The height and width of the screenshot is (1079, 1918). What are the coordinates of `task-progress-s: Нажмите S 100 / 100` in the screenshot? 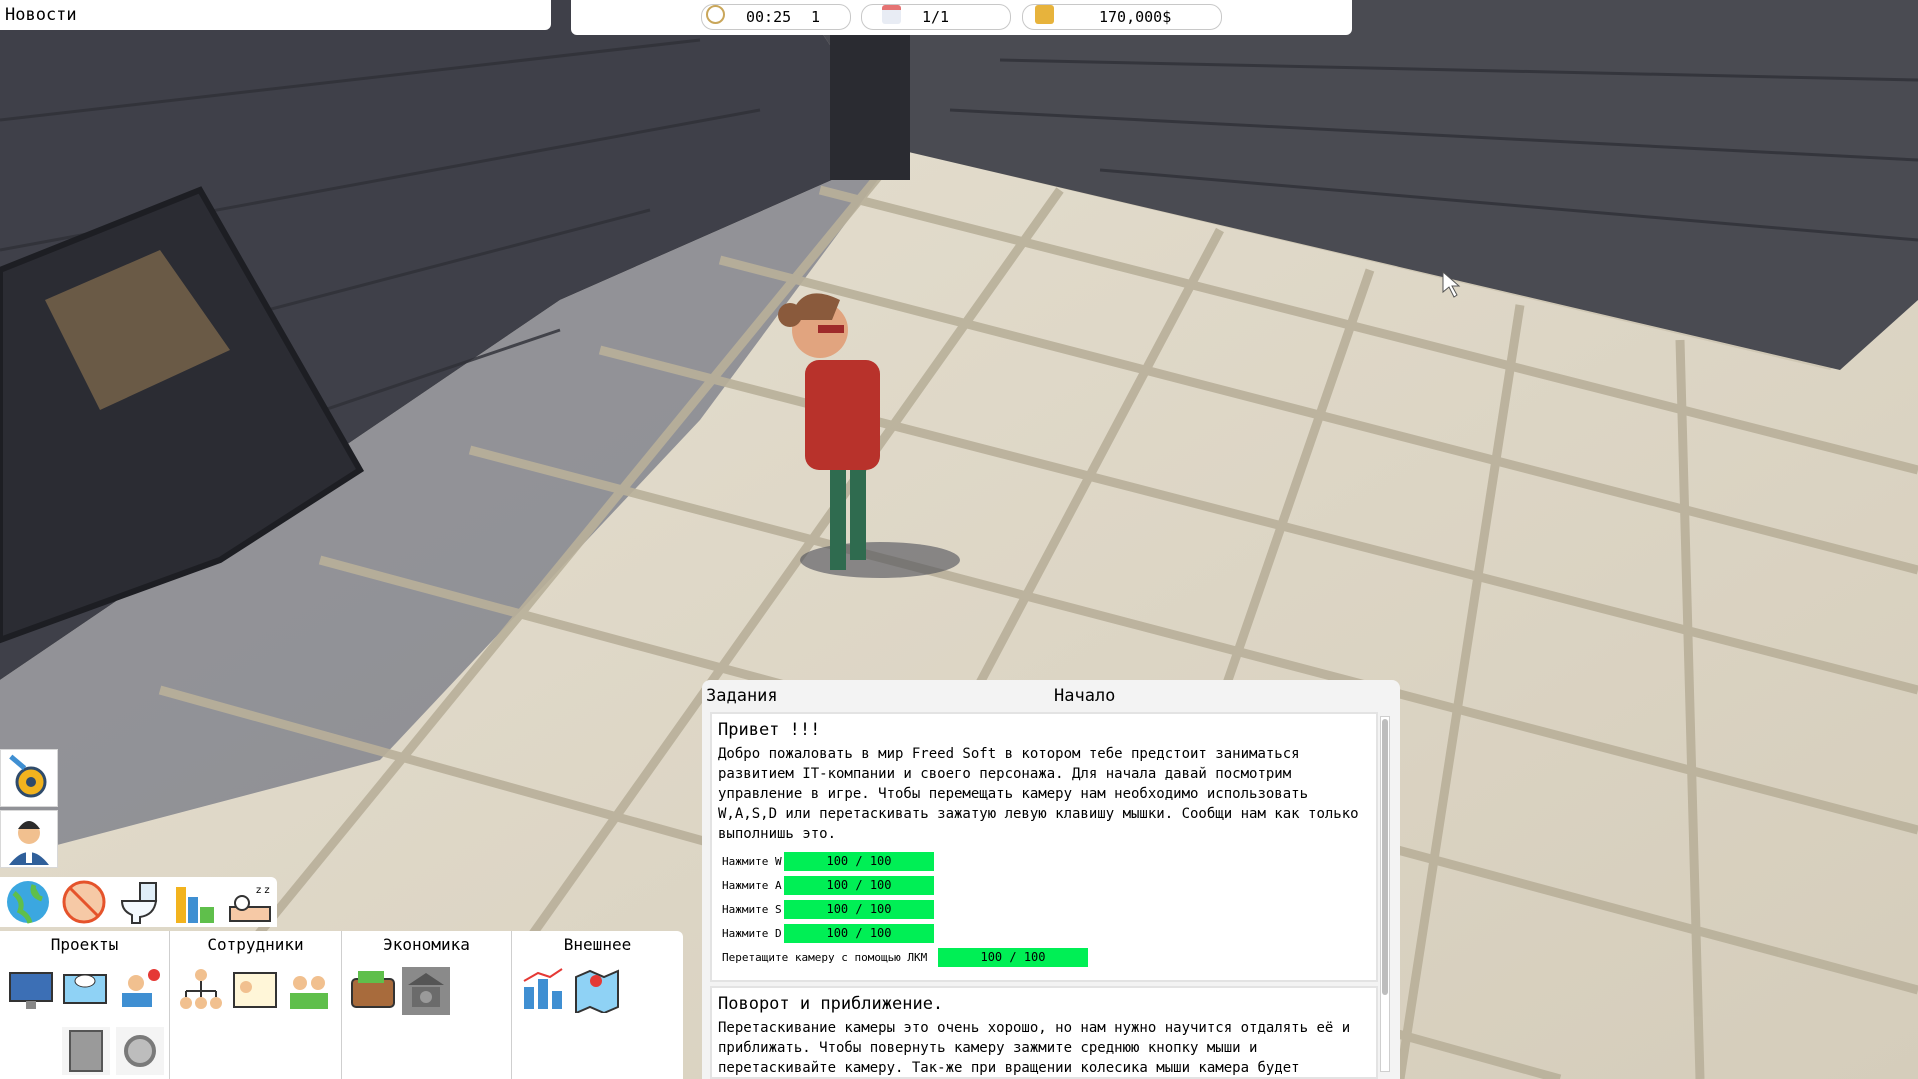 It's located at (1044, 910).